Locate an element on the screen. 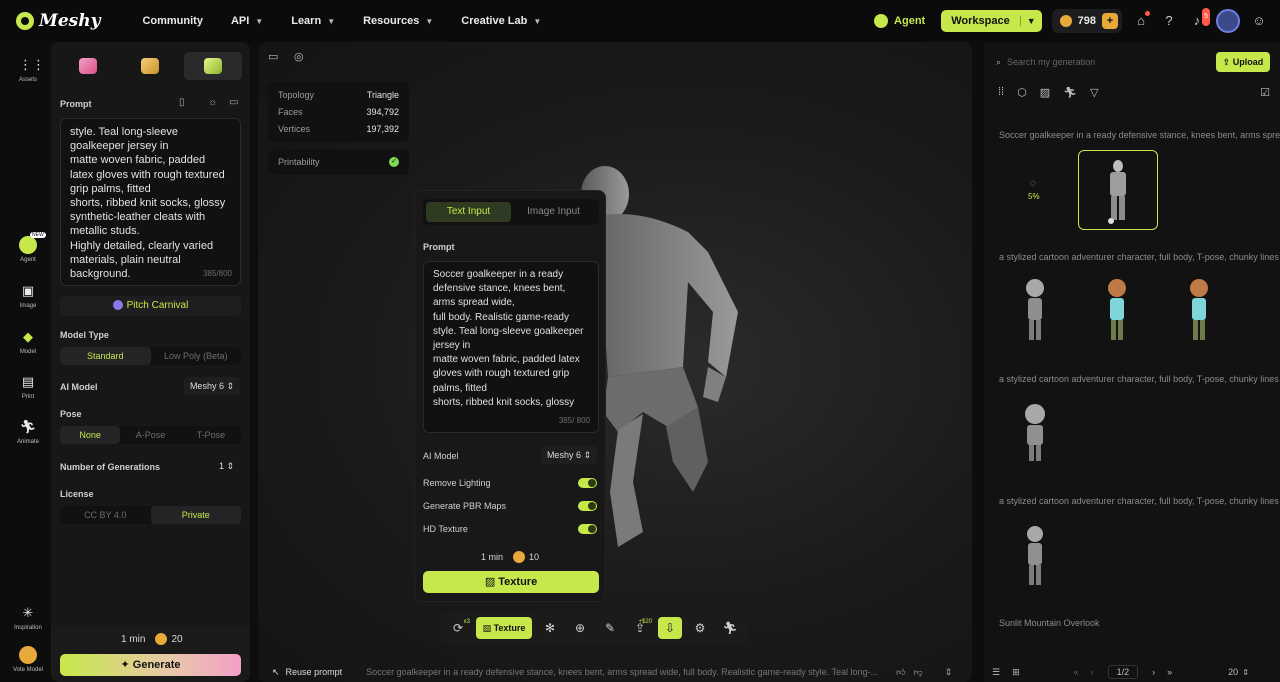 The width and height of the screenshot is (1280, 682). credits-display: 798 + is located at coordinates (1086, 21).